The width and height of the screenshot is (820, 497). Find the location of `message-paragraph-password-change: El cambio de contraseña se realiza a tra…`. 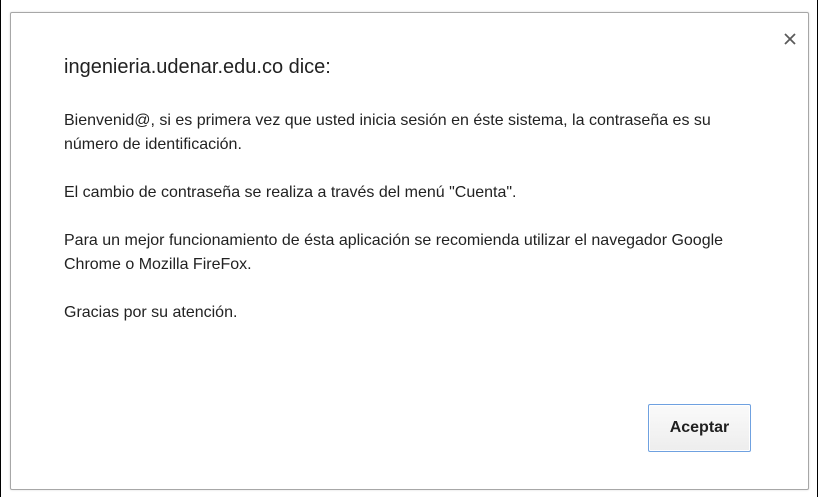

message-paragraph-password-change: El cambio de contraseña se realiza a tra… is located at coordinates (290, 192).